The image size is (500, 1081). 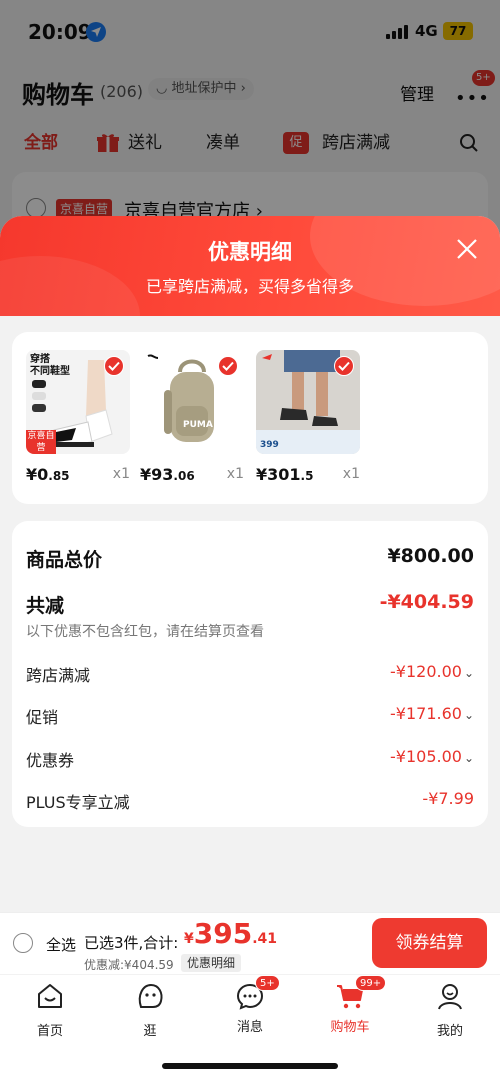 I want to click on product-image: PUMA, so click(x=192, y=402).